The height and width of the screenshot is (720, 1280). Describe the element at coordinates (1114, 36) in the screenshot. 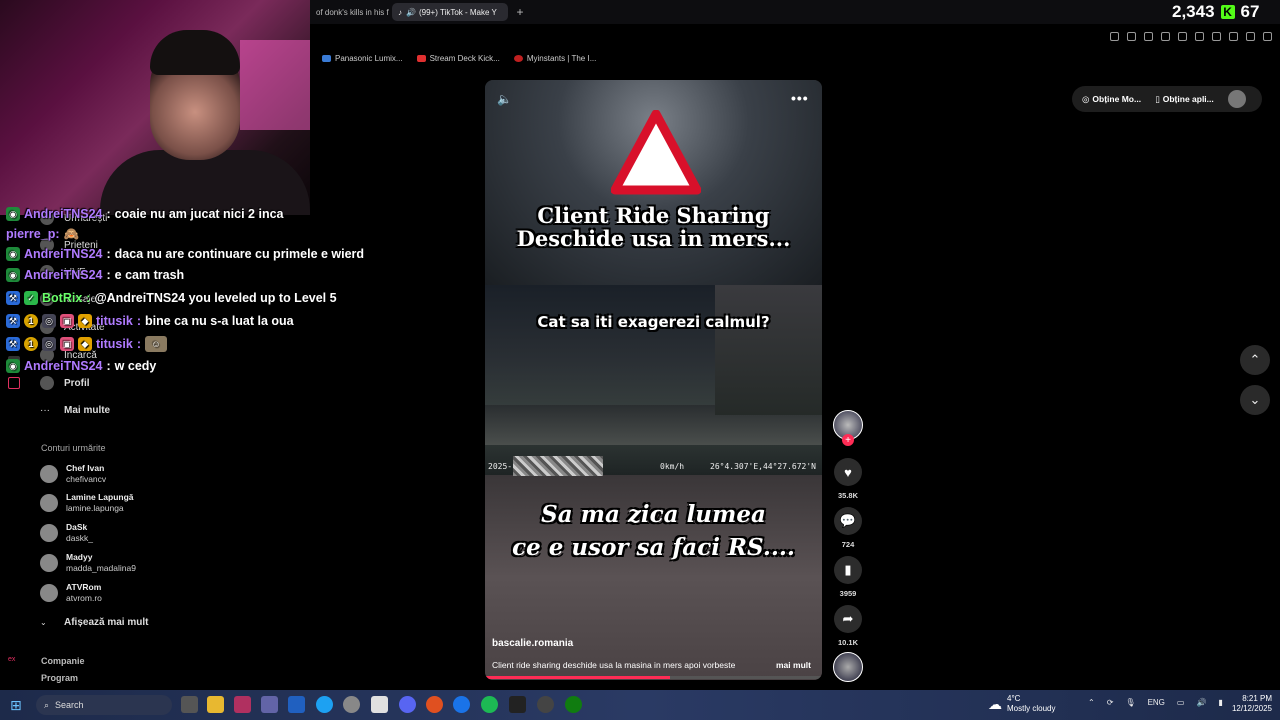

I see `pin-icon` at that location.